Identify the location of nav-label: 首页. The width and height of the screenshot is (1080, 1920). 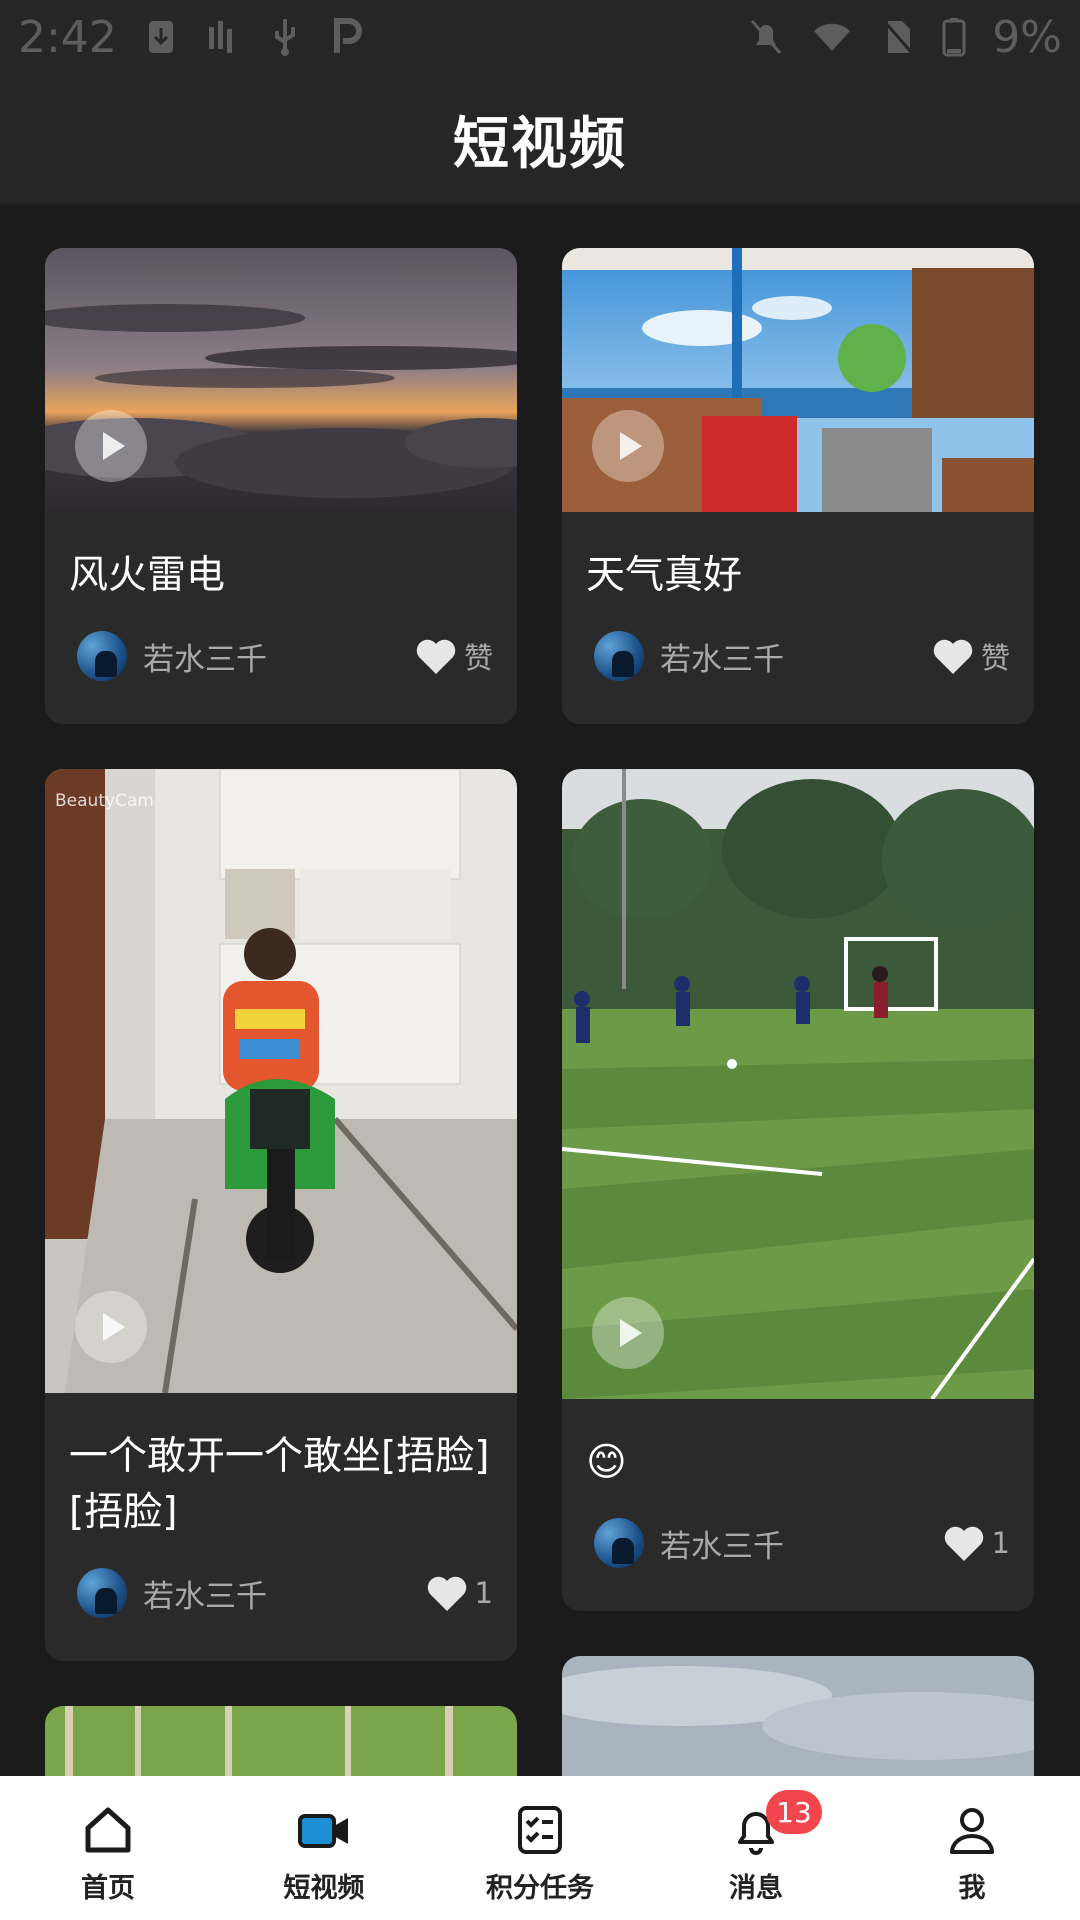
(108, 1888).